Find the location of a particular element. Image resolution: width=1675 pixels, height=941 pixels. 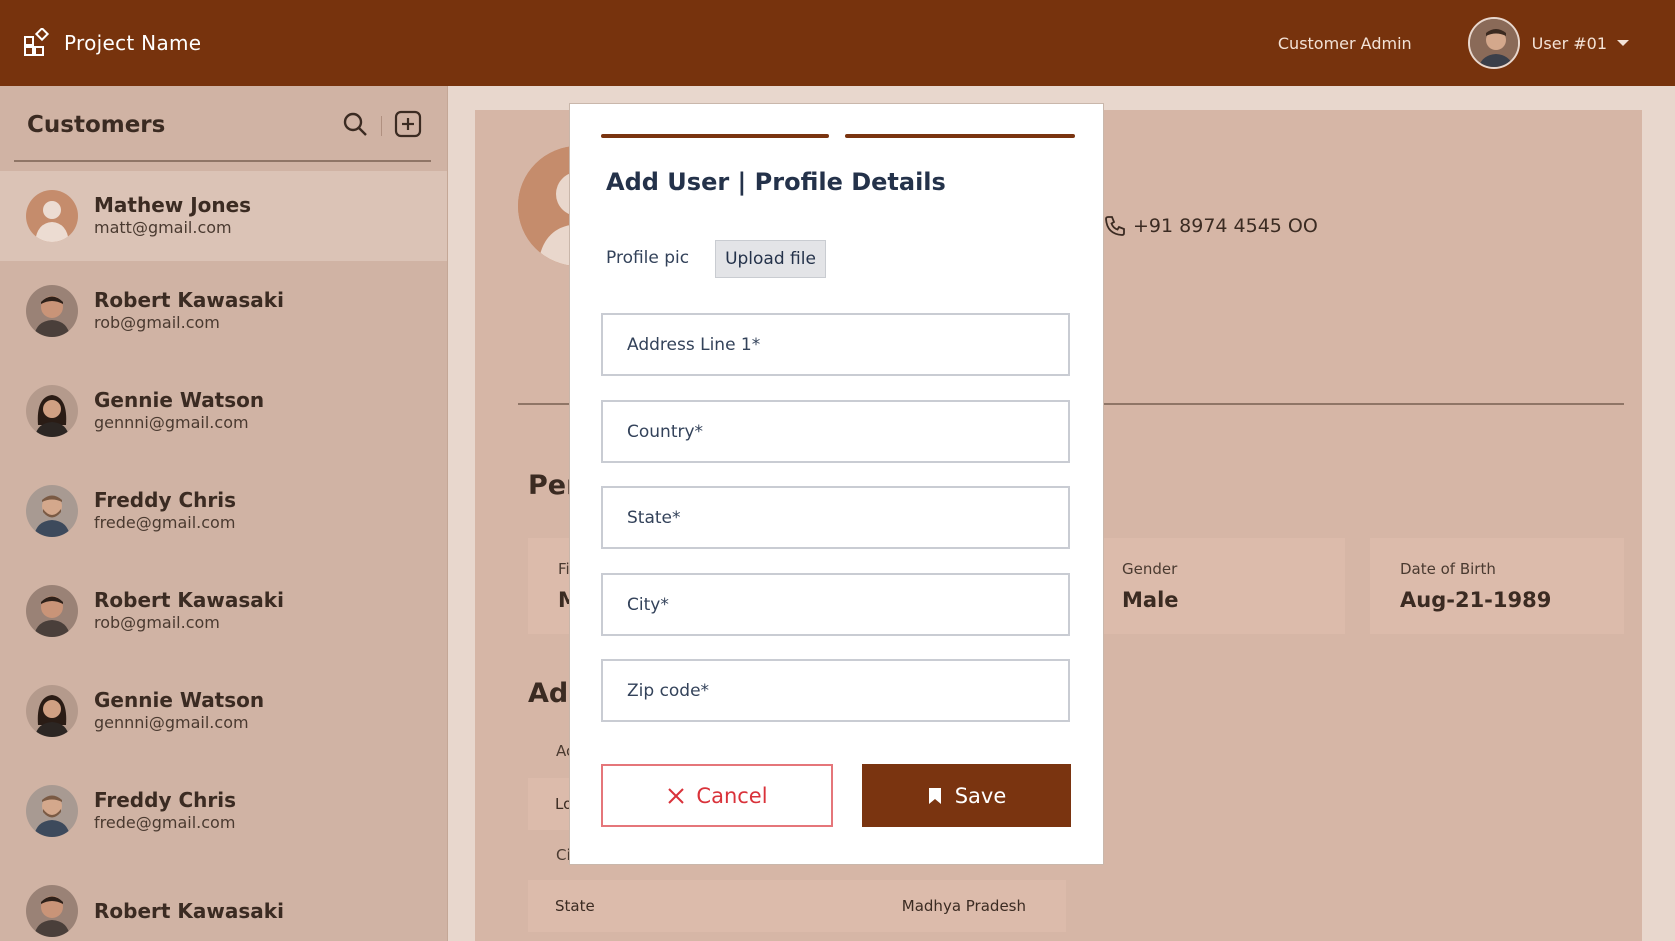

customer-info: Robert Kawasaki is located at coordinates (189, 911).